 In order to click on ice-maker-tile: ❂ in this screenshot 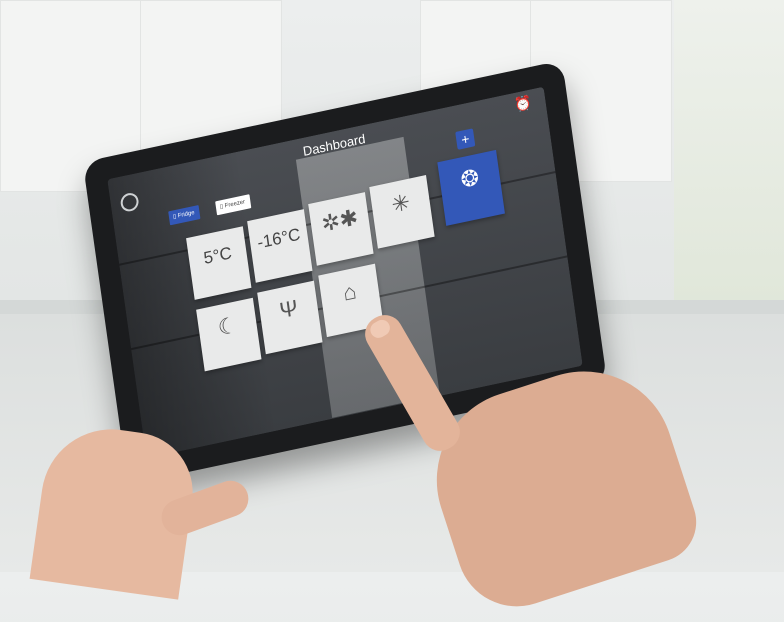, I will do `click(471, 187)`.